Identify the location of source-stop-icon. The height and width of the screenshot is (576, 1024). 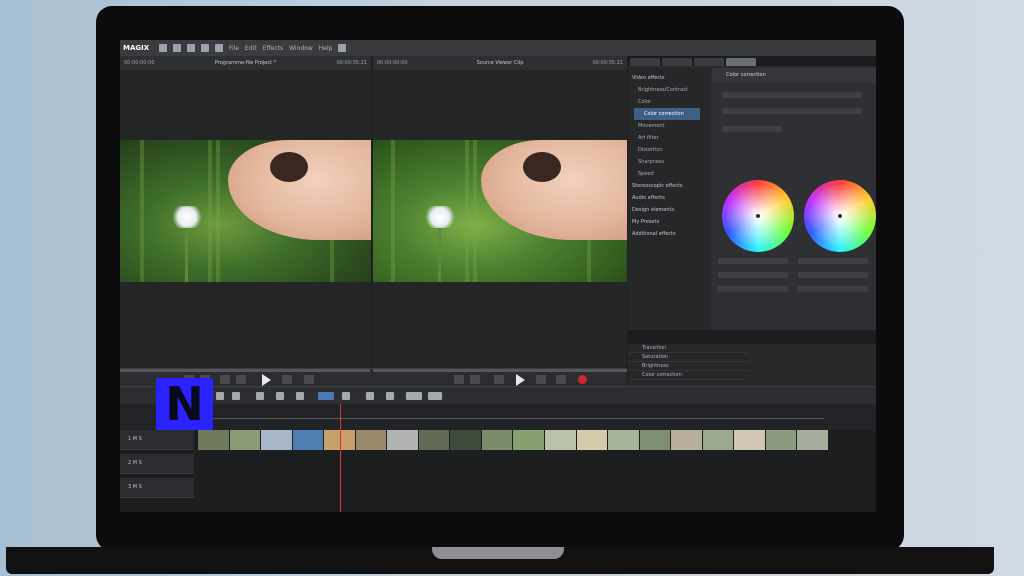
(499, 379).